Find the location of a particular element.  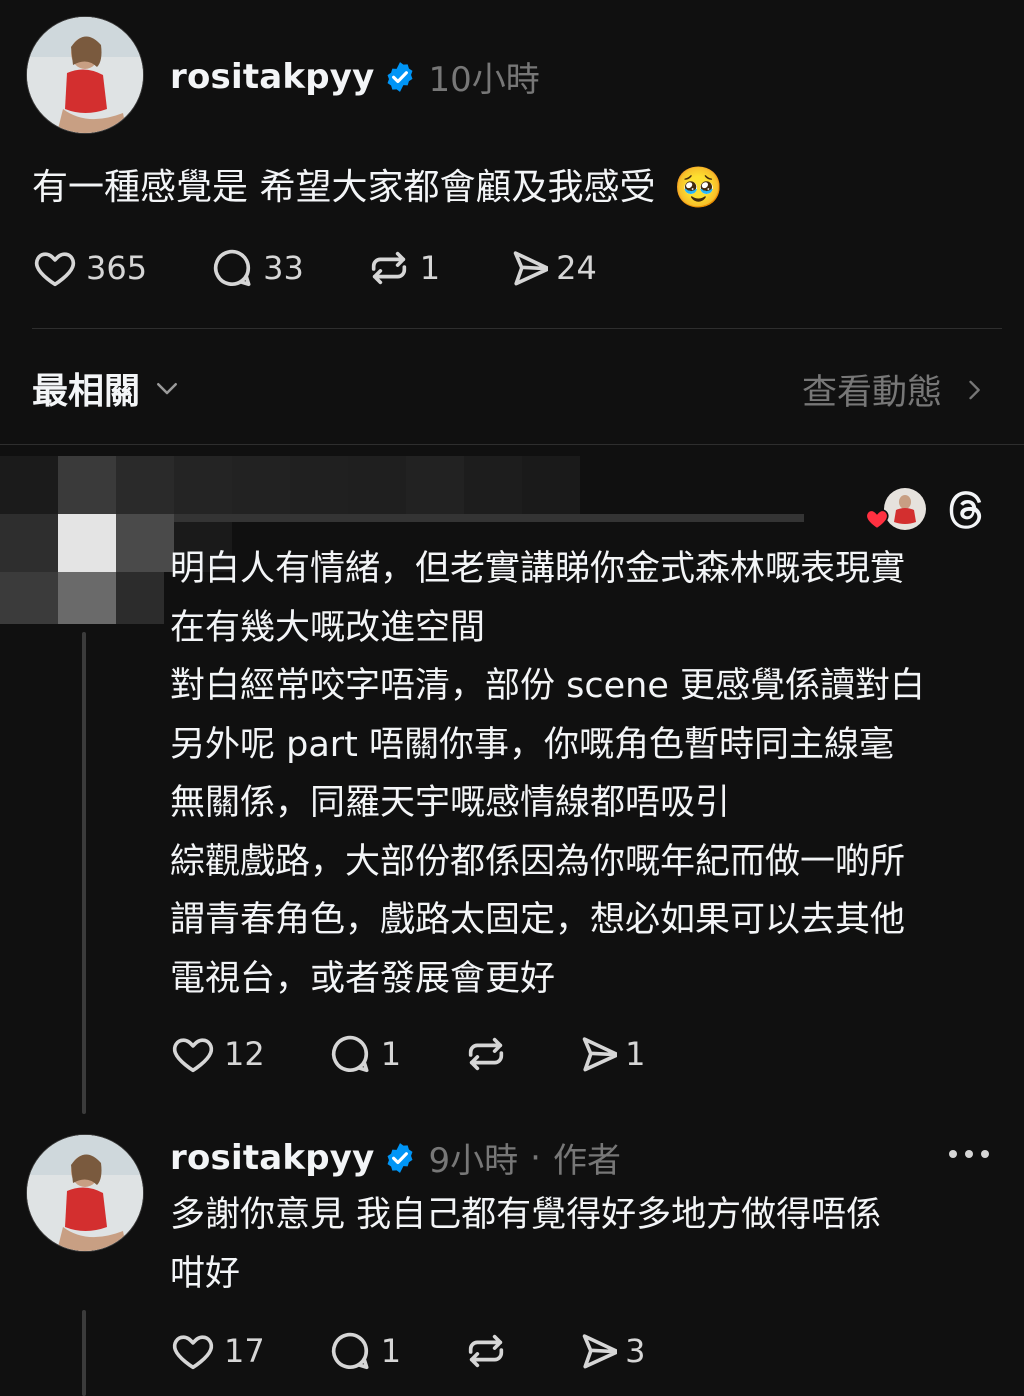

post-time: 10小時 is located at coordinates (484, 80).